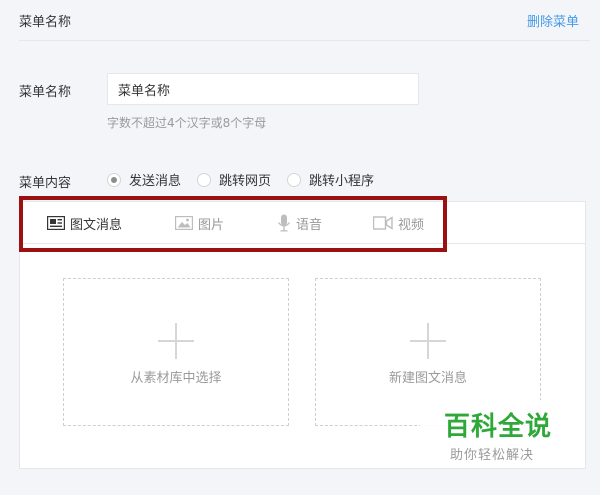 This screenshot has height=495, width=600. I want to click on menu-name-input, so click(263, 89).